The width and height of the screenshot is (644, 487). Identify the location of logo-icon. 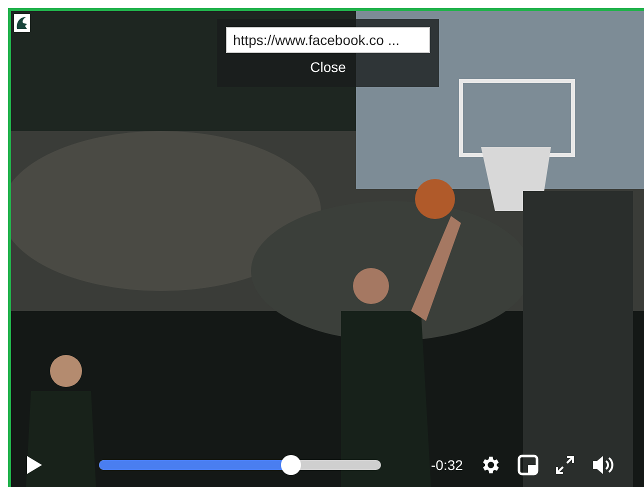
(22, 23).